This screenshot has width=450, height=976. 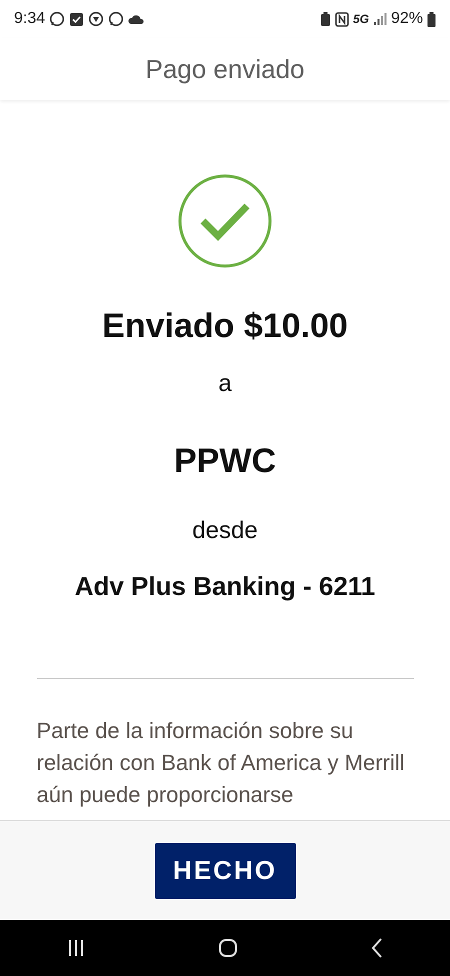 I want to click on checkbox-icon, so click(x=76, y=19).